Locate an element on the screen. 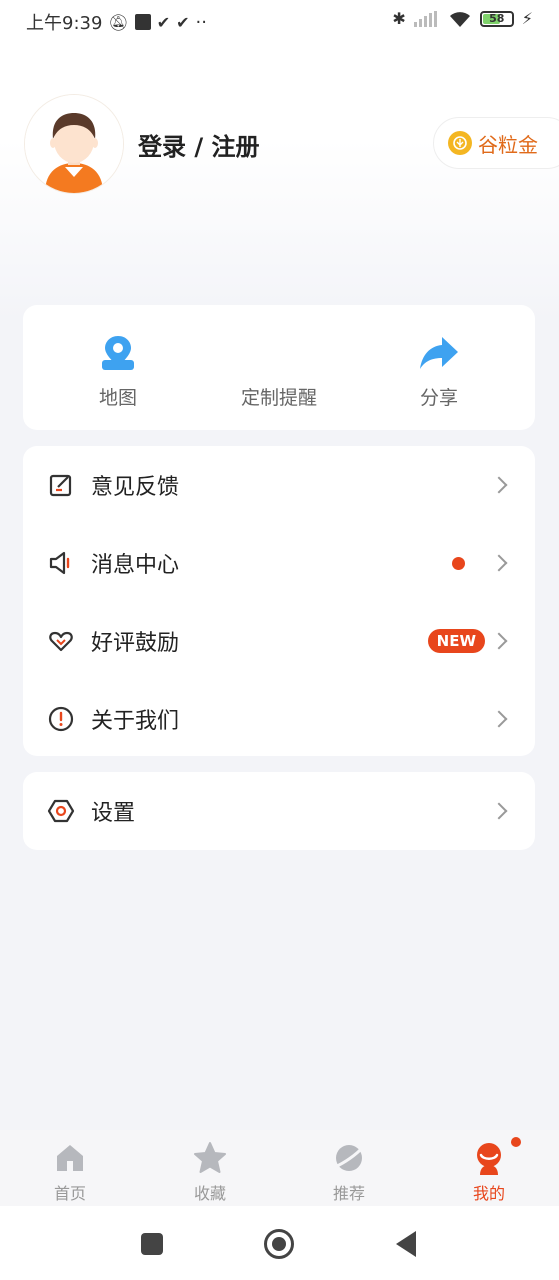  tab-recommend: 推荐 is located at coordinates (349, 1172).